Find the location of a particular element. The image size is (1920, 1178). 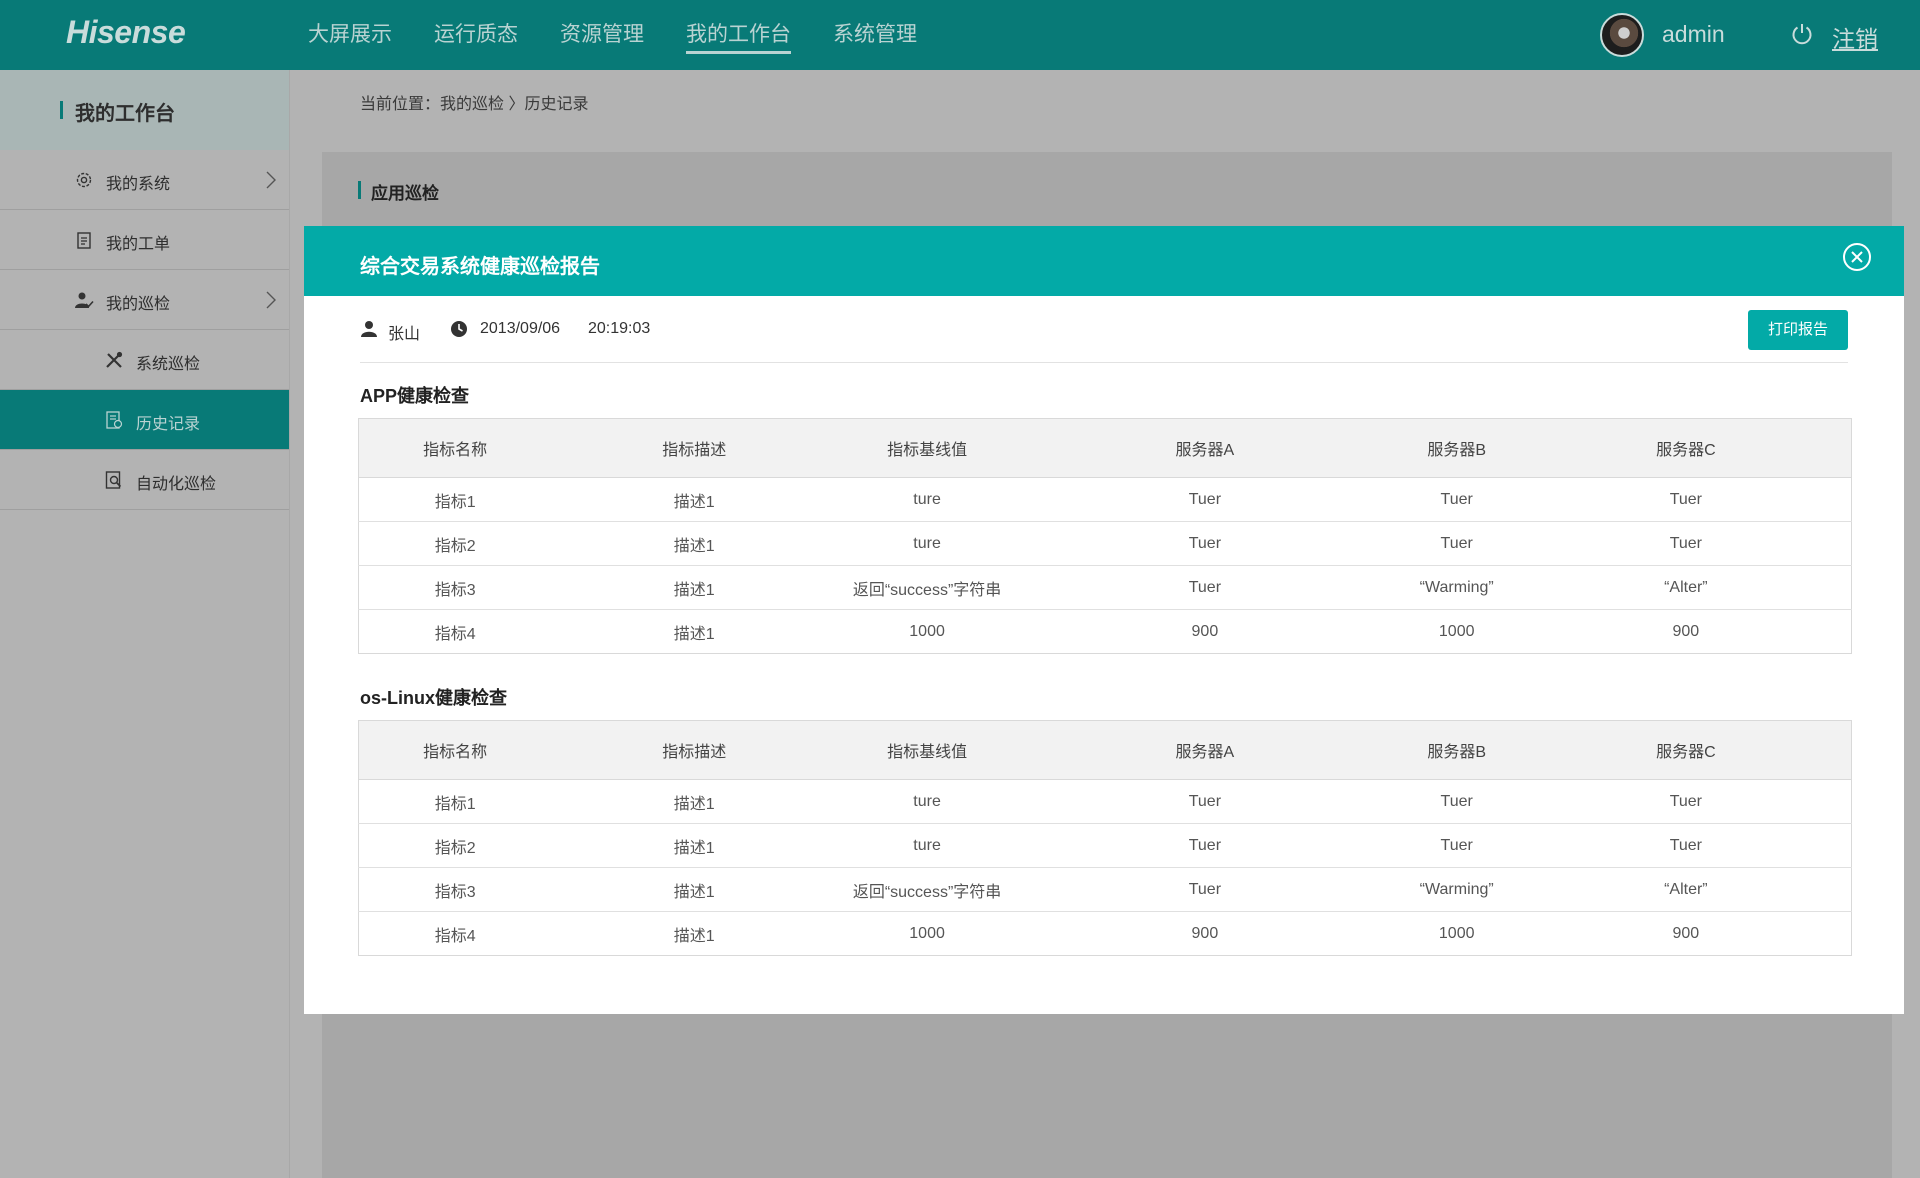

table-cell: 900 is located at coordinates (1686, 933).